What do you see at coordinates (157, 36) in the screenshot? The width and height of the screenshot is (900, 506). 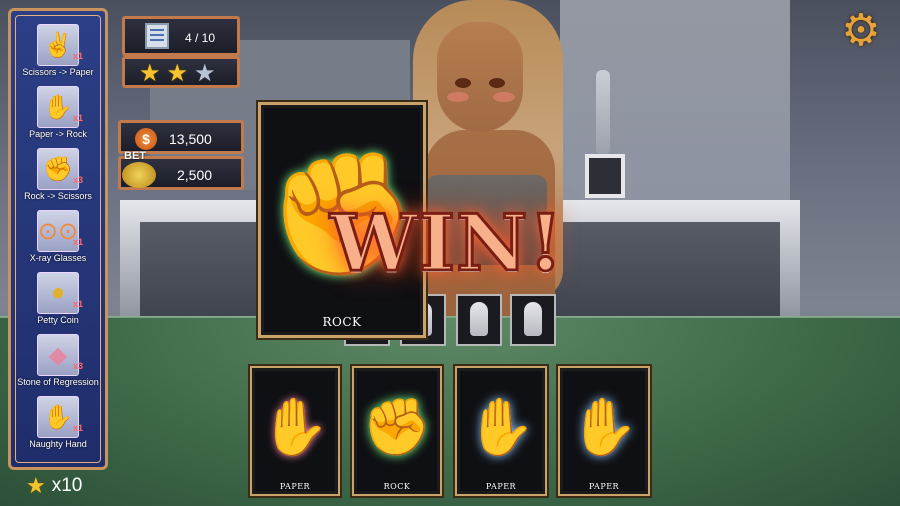 I see `building-icon` at bounding box center [157, 36].